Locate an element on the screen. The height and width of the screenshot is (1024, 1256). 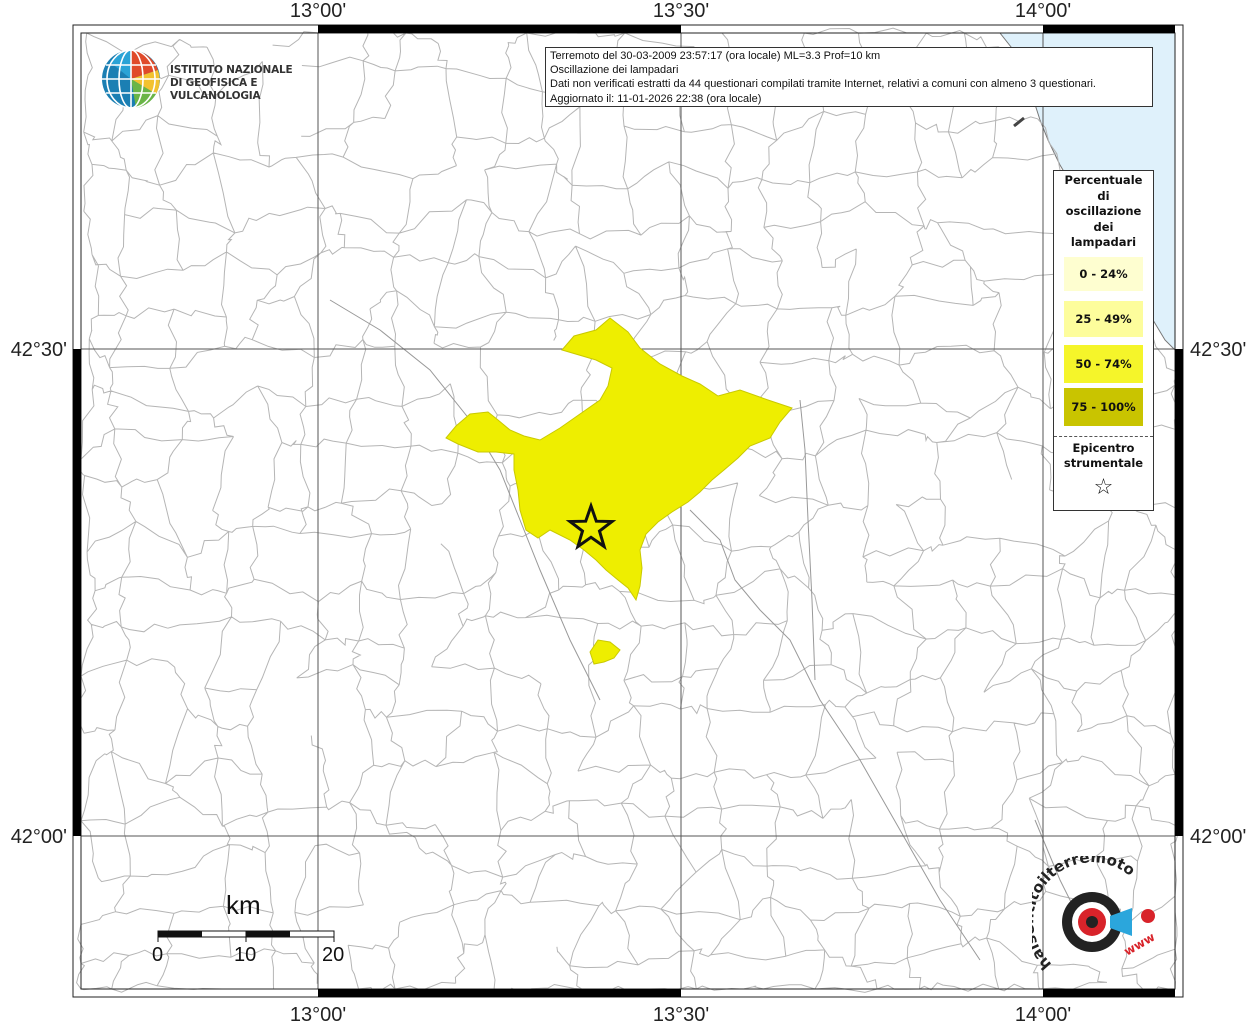
legend-epicenter-line: Epicentro is located at coordinates (1103, 447).